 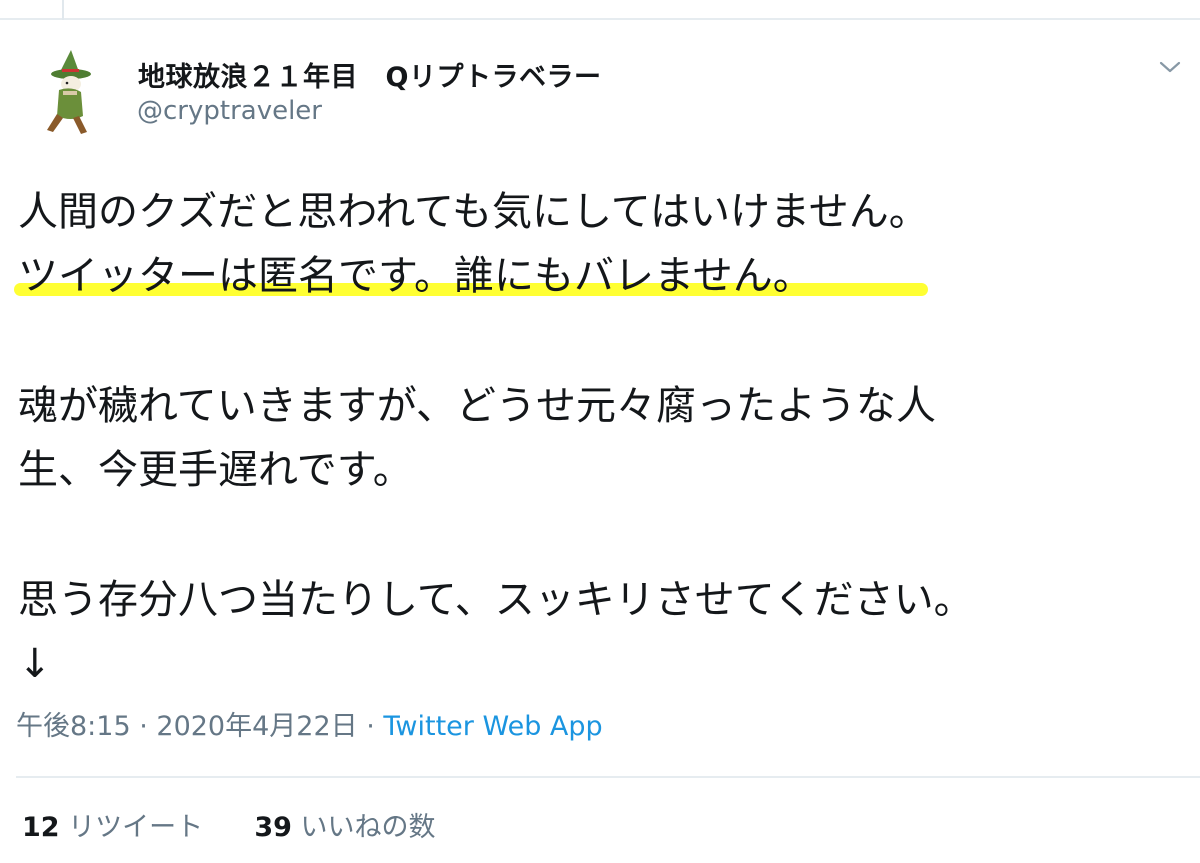 What do you see at coordinates (73, 726) in the screenshot?
I see `tweet-time: 午後8:15` at bounding box center [73, 726].